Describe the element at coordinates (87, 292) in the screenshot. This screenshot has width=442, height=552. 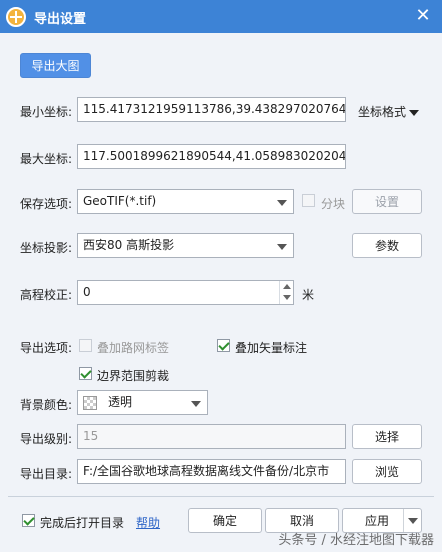
I see `elevation-value: 0` at that location.